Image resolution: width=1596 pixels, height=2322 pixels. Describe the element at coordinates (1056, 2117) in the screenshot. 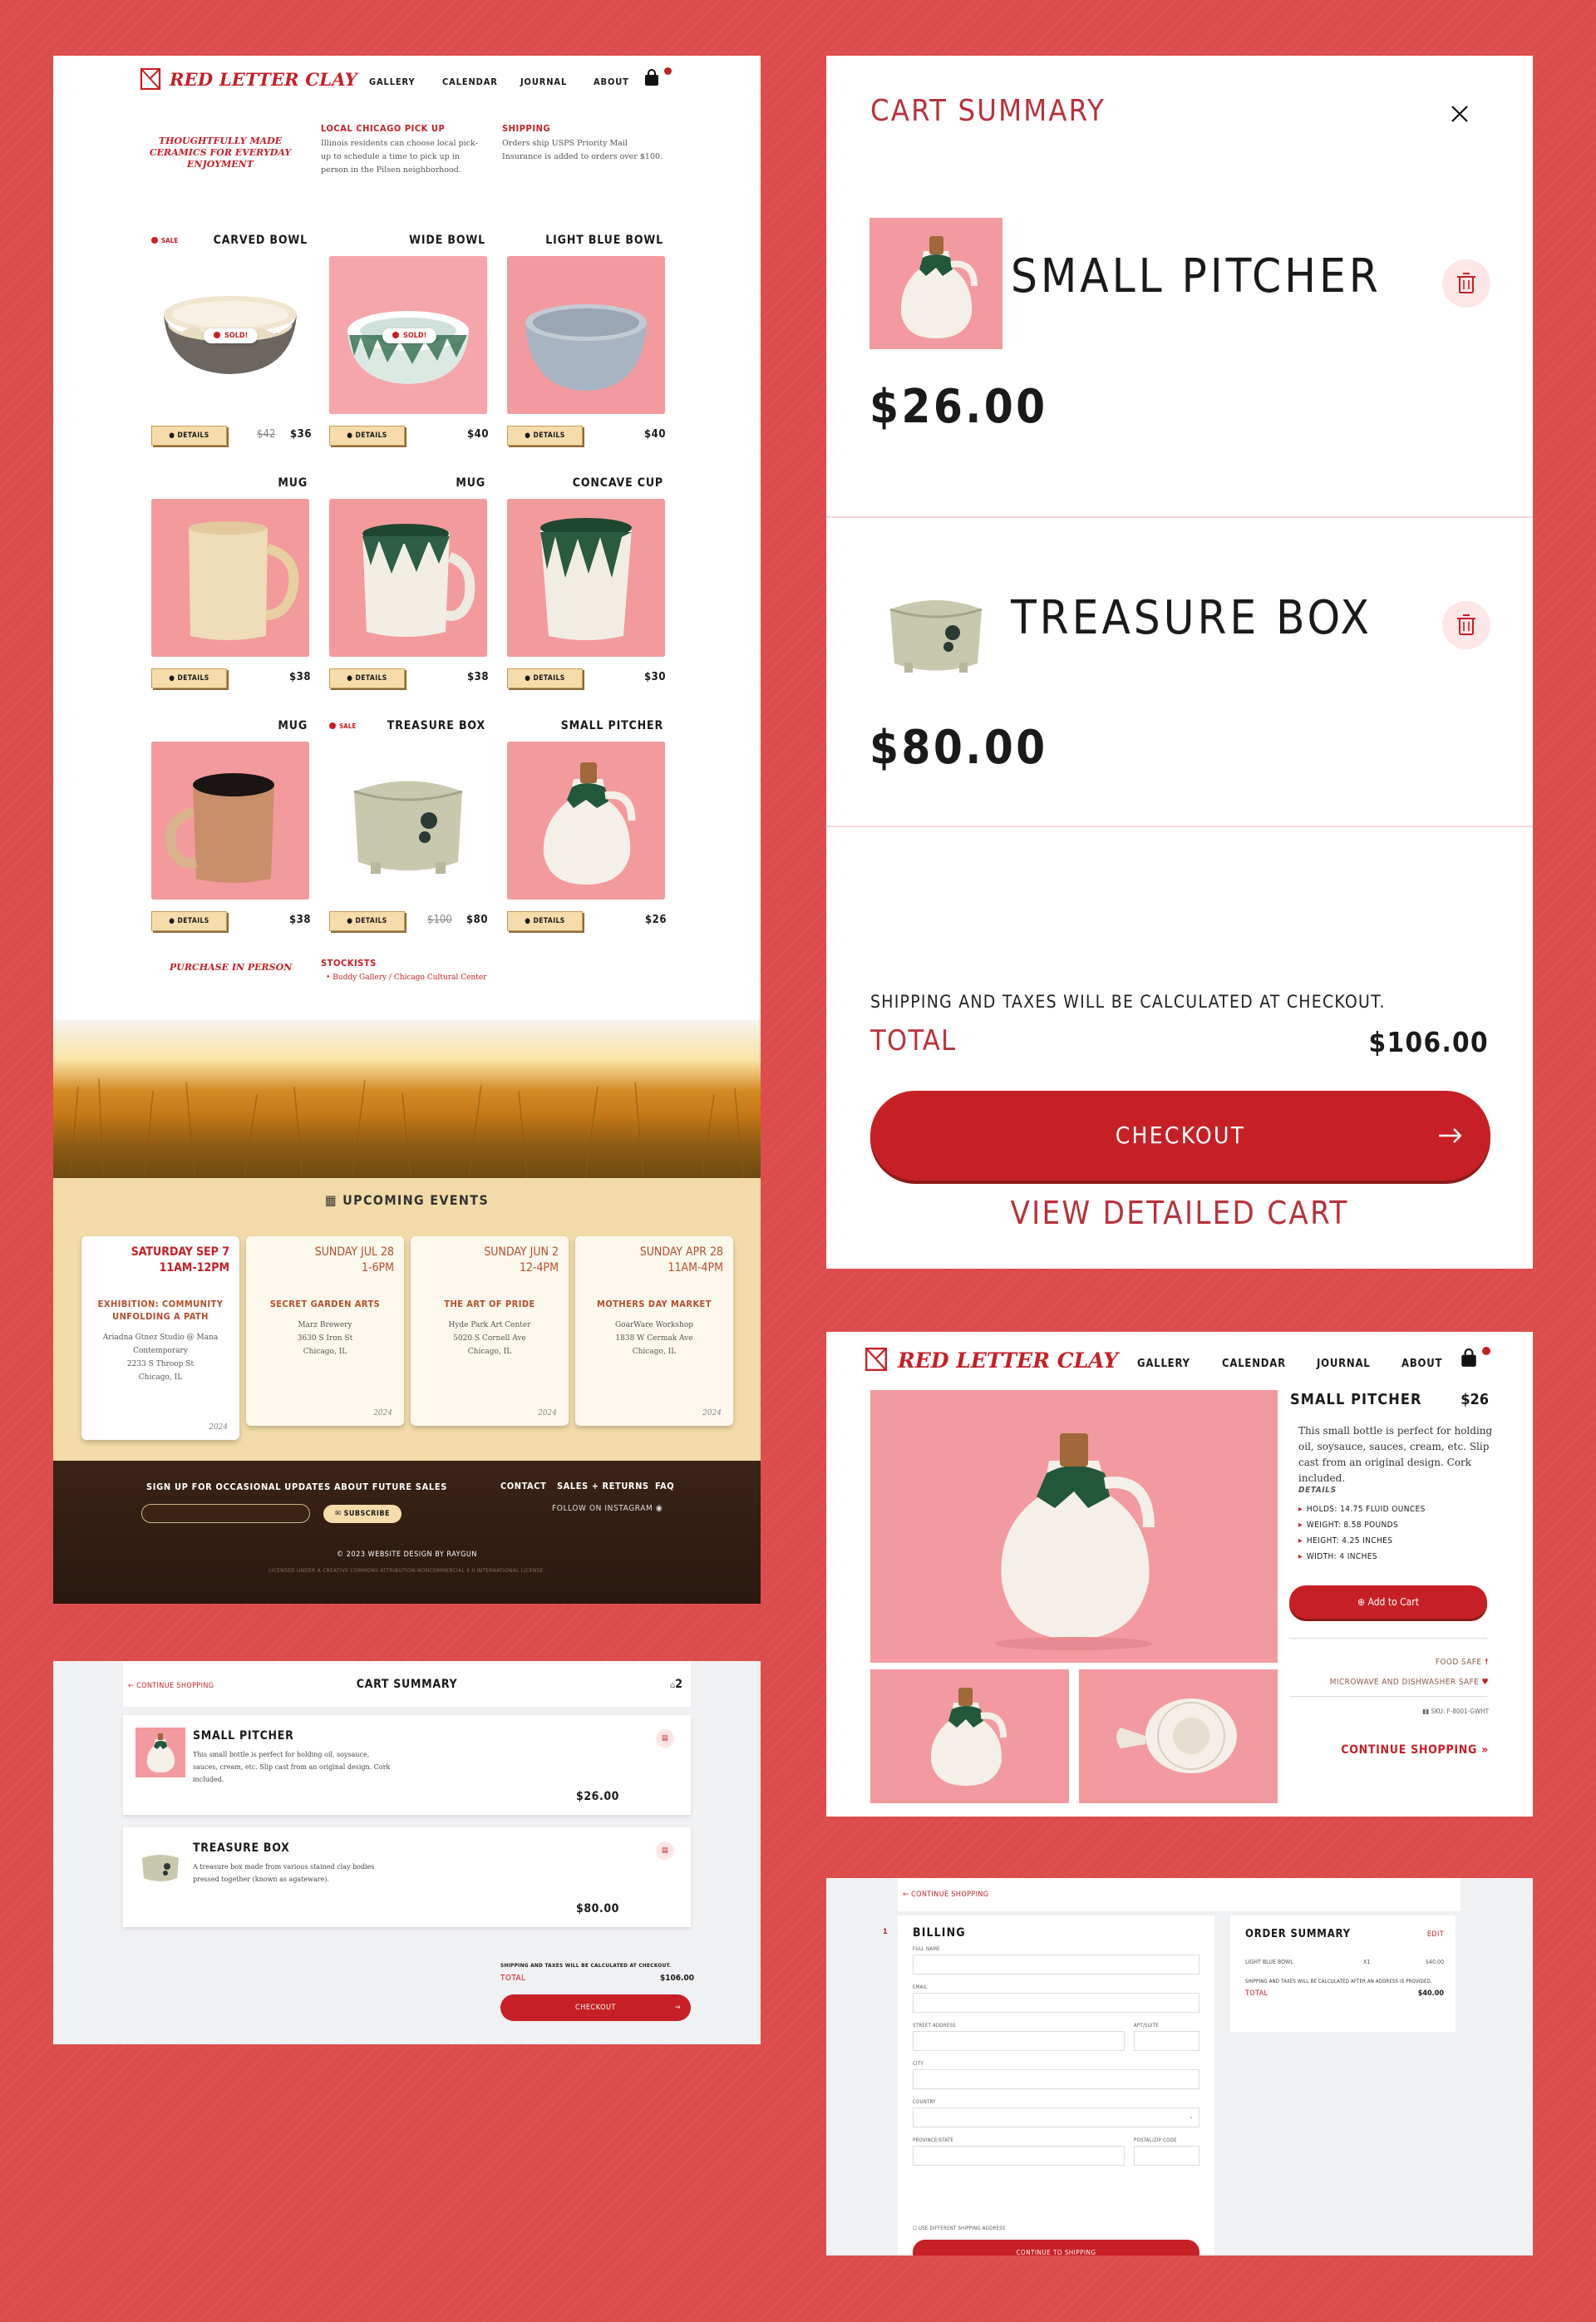

I see `country-select: ⌄` at that location.